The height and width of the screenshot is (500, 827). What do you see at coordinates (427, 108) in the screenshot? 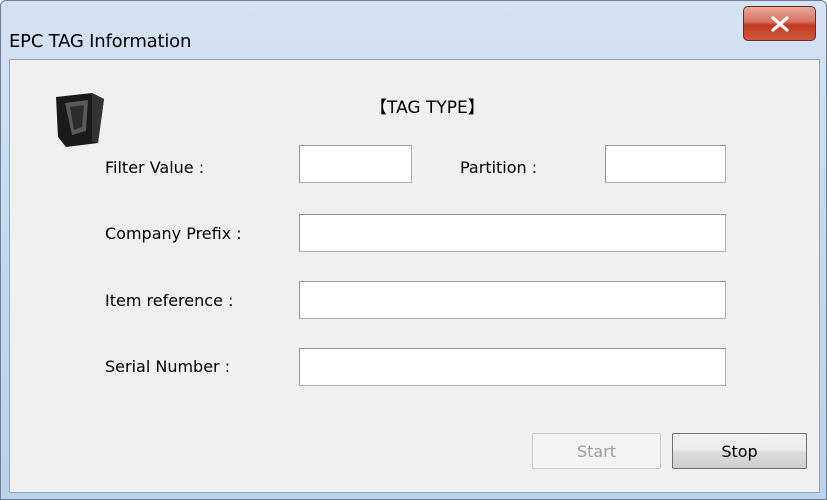
I see `tag-type-heading: 【TAG TYPE】` at bounding box center [427, 108].